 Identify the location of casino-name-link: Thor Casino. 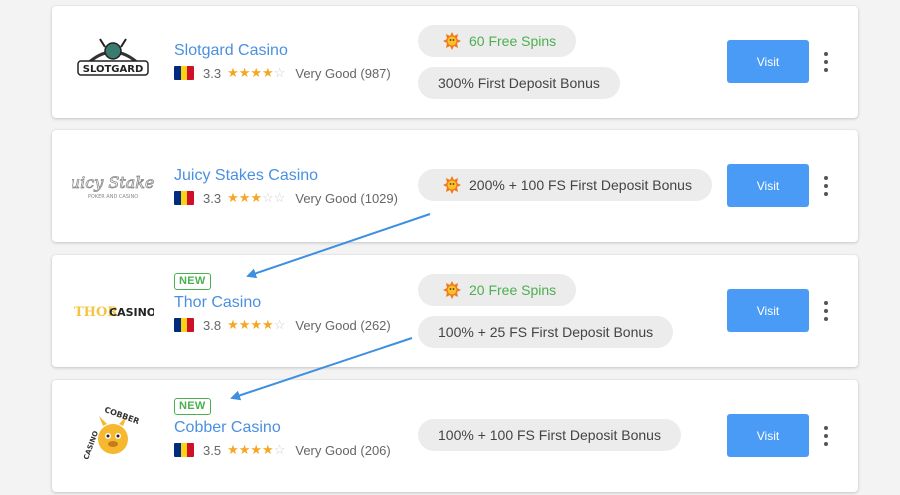
(282, 303).